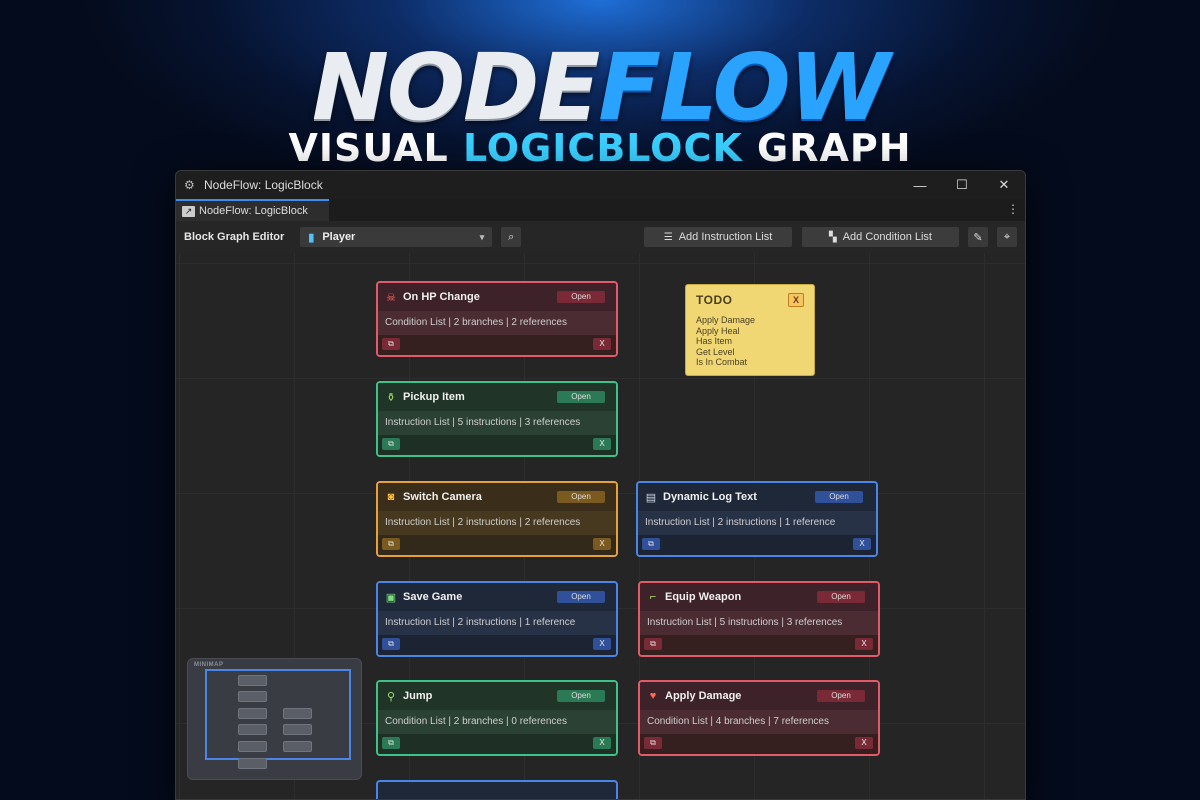 The width and height of the screenshot is (1200, 800). Describe the element at coordinates (920, 185) in the screenshot. I see `minimize-button: —` at that location.